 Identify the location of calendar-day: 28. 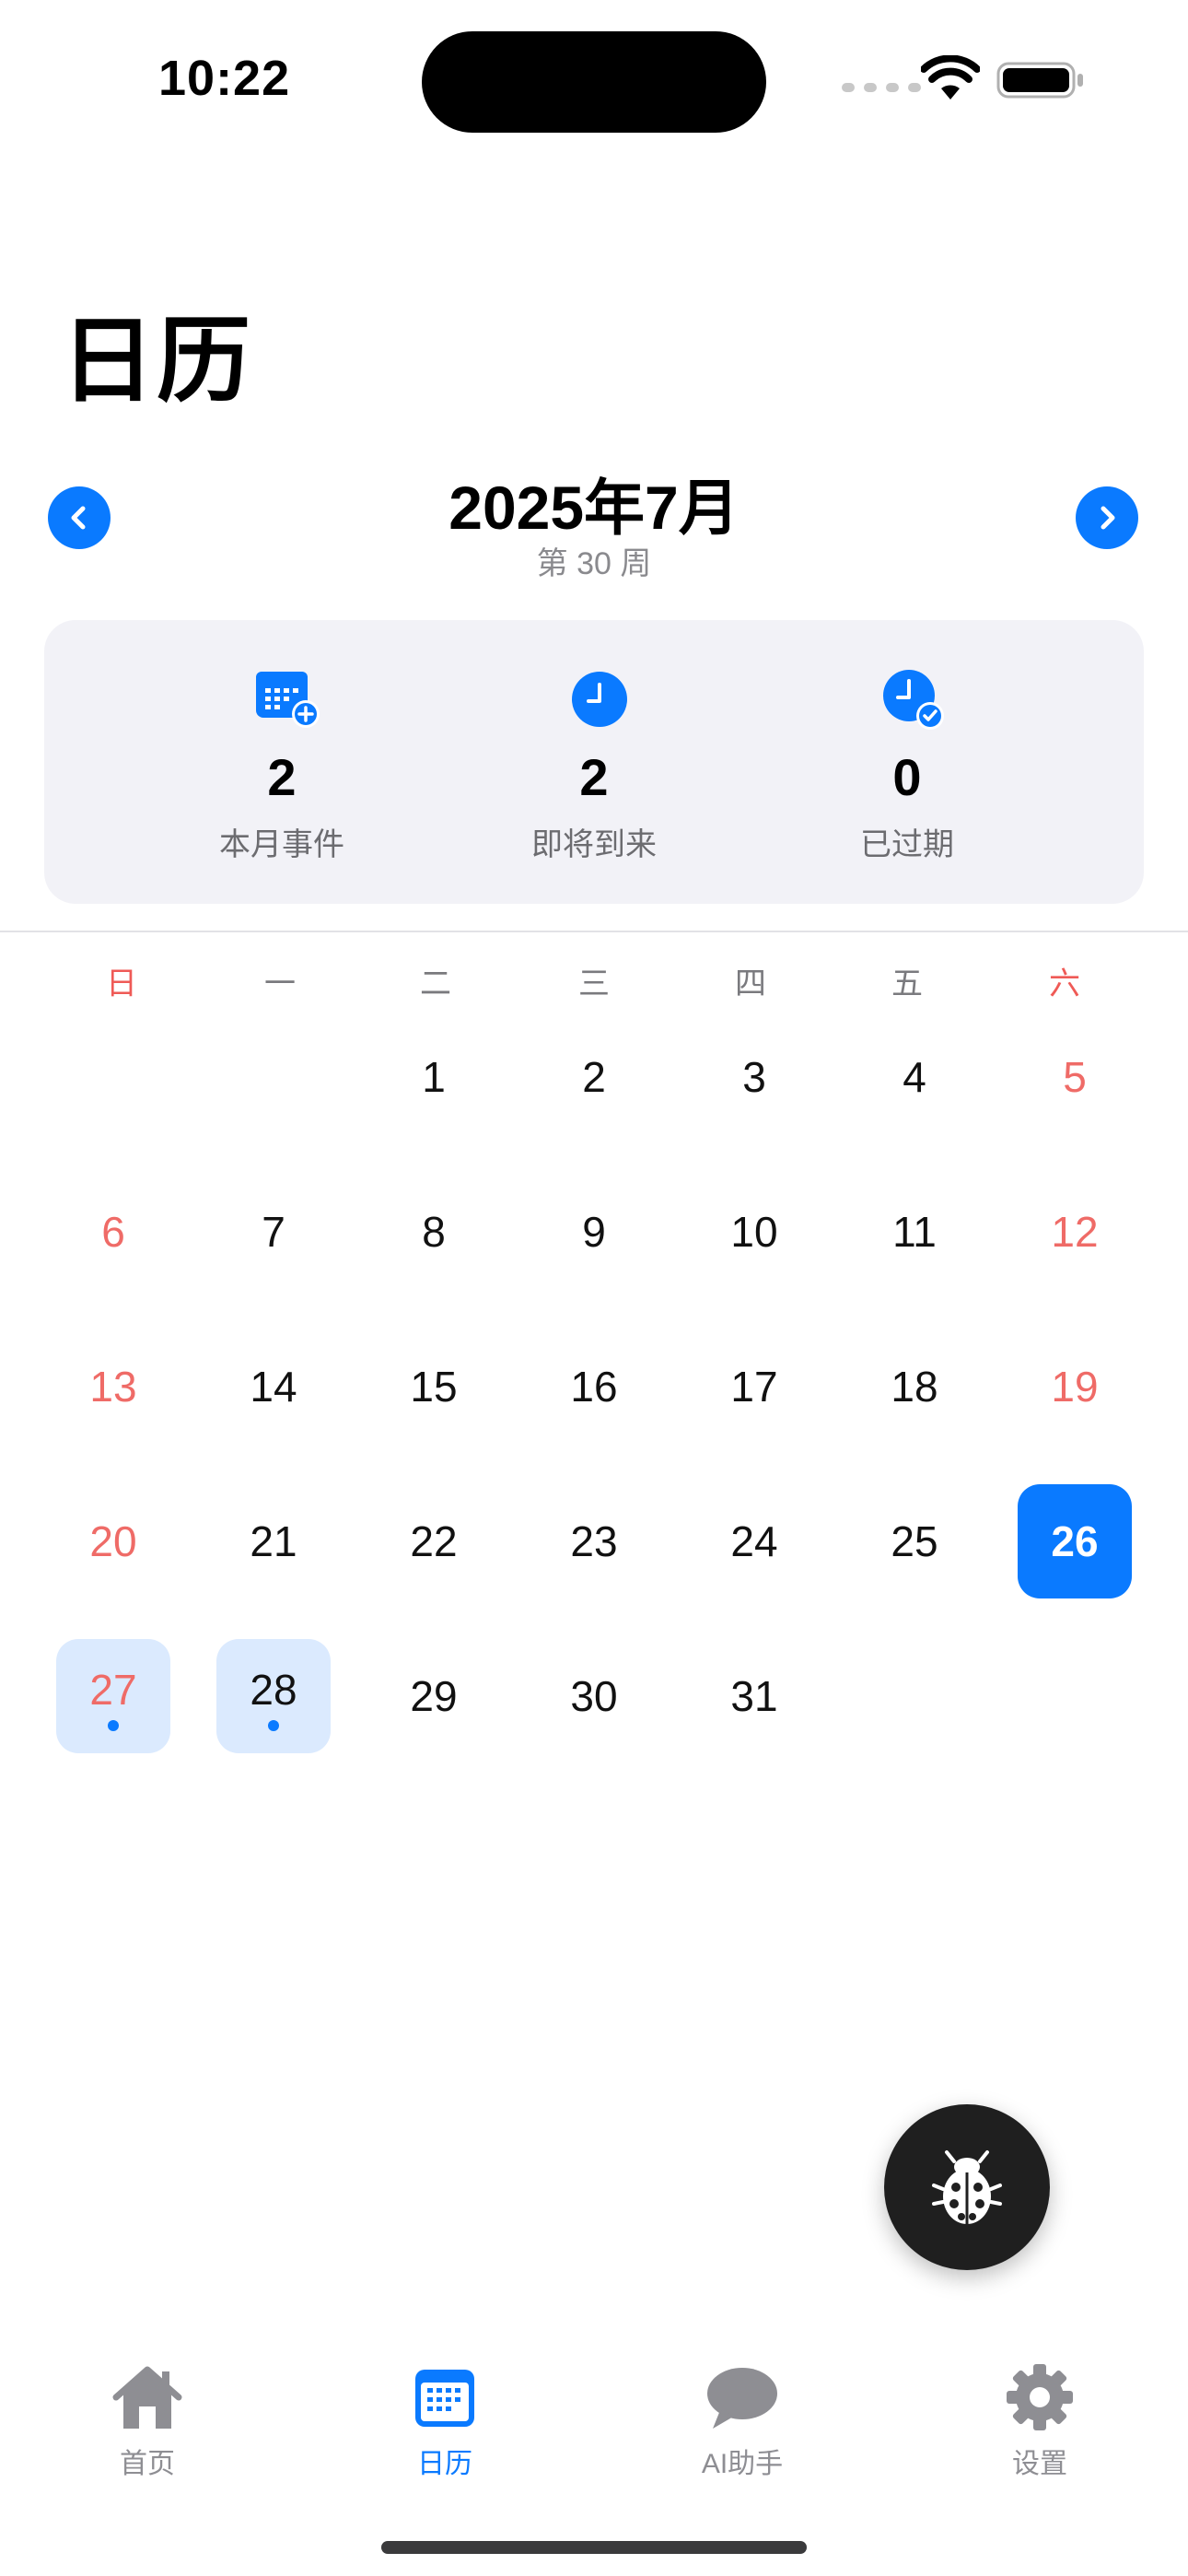
(273, 1696).